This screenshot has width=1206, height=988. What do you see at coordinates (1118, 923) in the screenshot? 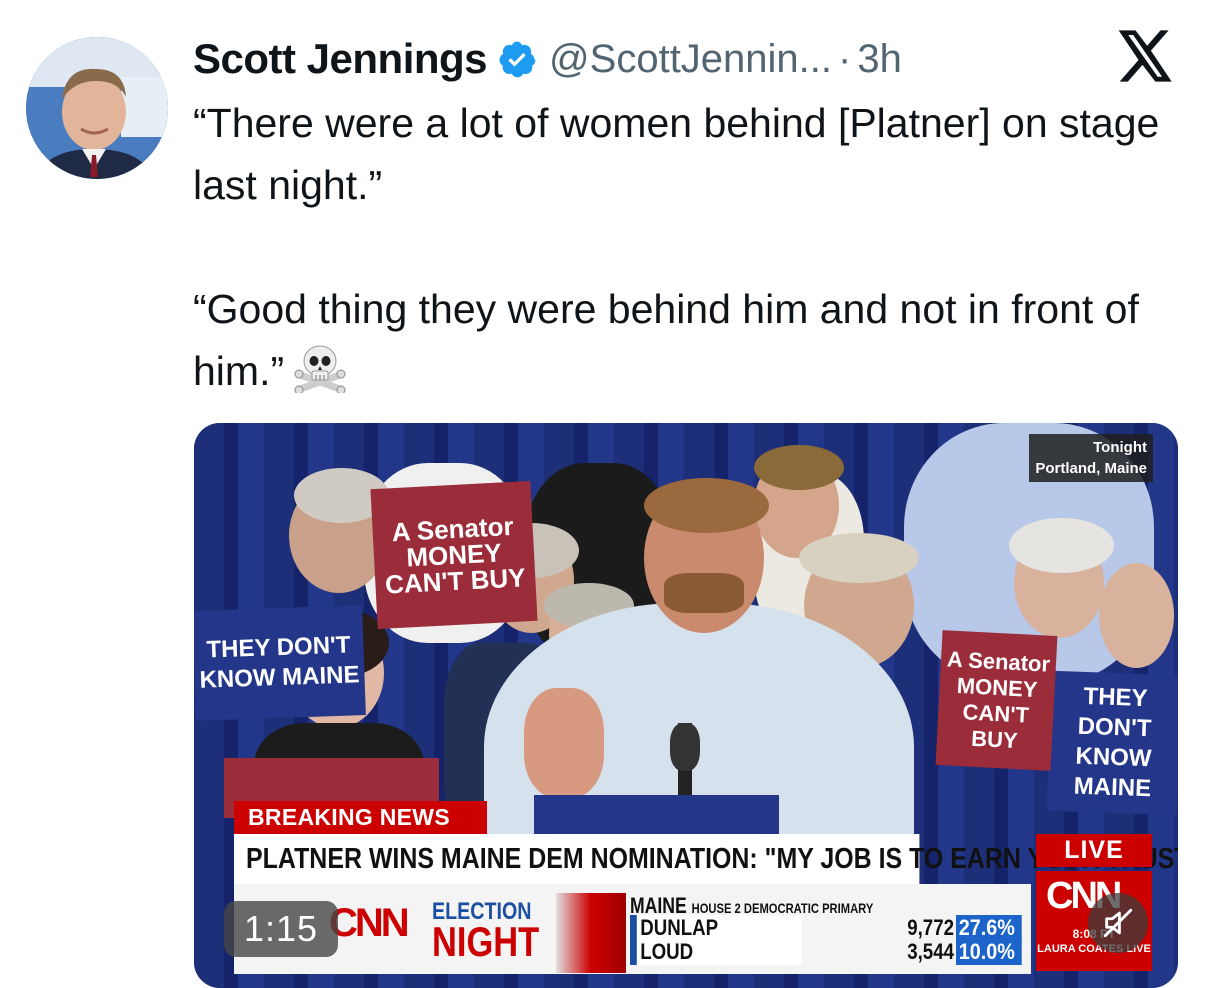
I see `mute-icon` at bounding box center [1118, 923].